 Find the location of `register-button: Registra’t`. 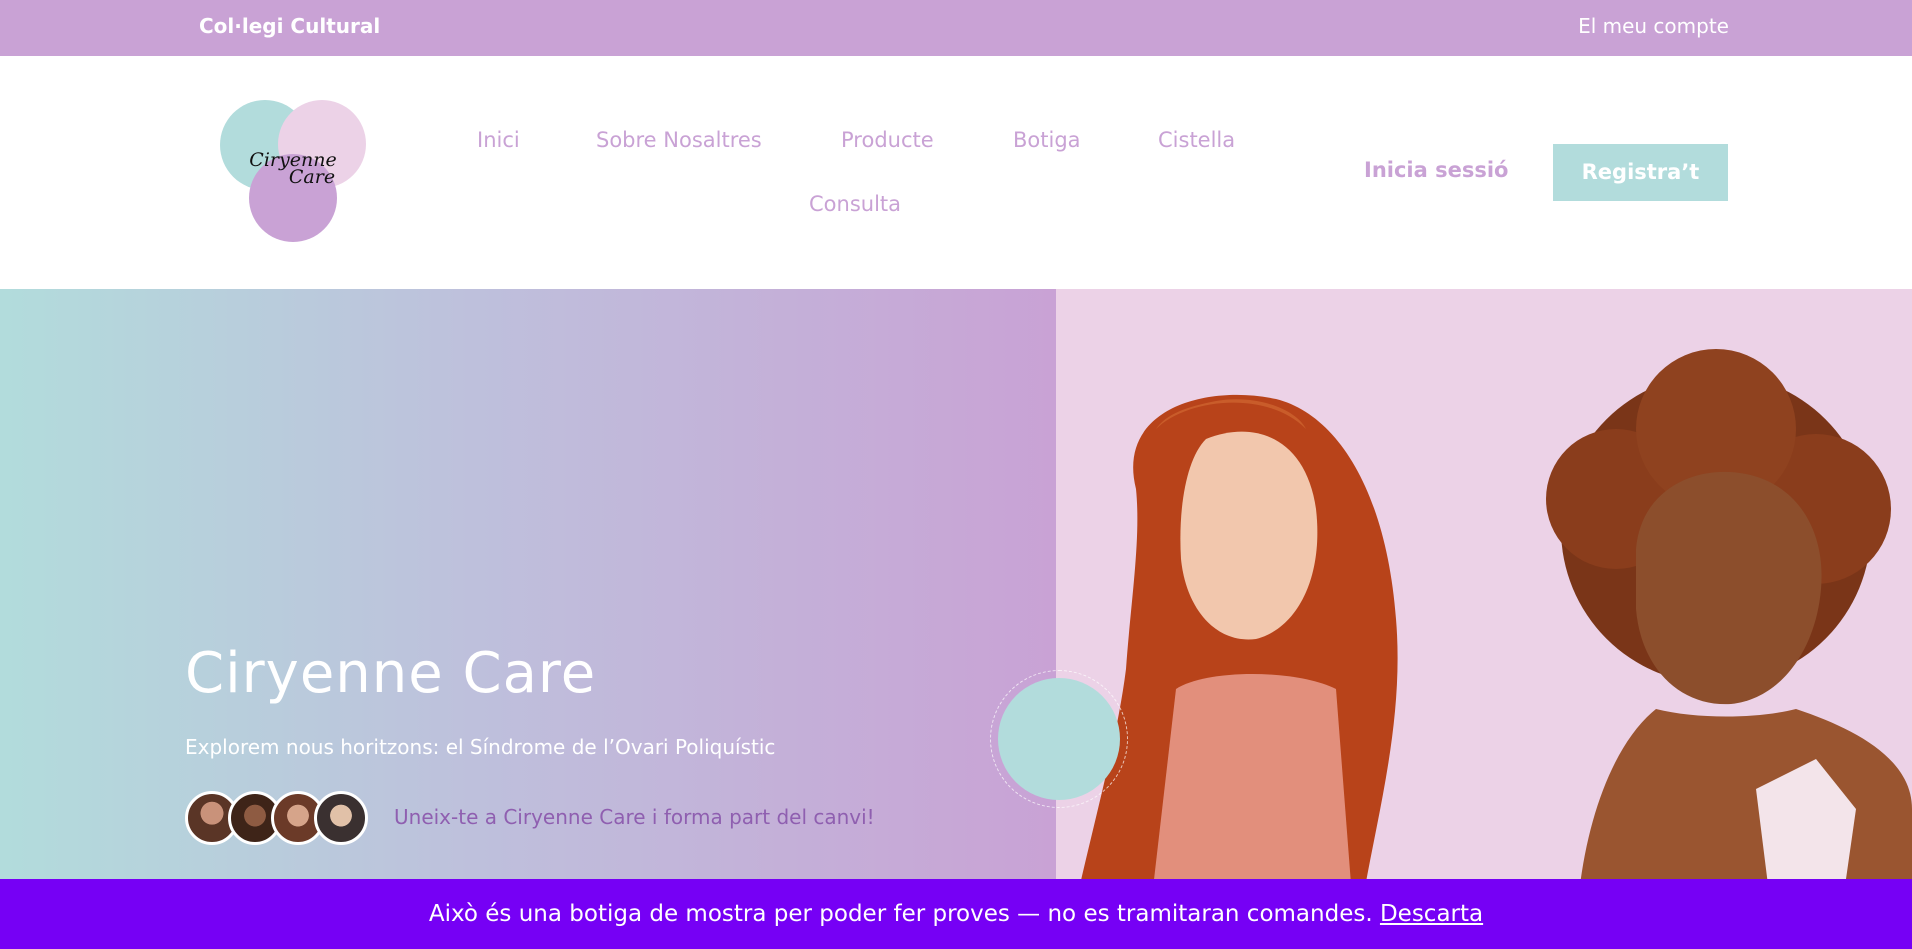

register-button: Registra’t is located at coordinates (1640, 172).